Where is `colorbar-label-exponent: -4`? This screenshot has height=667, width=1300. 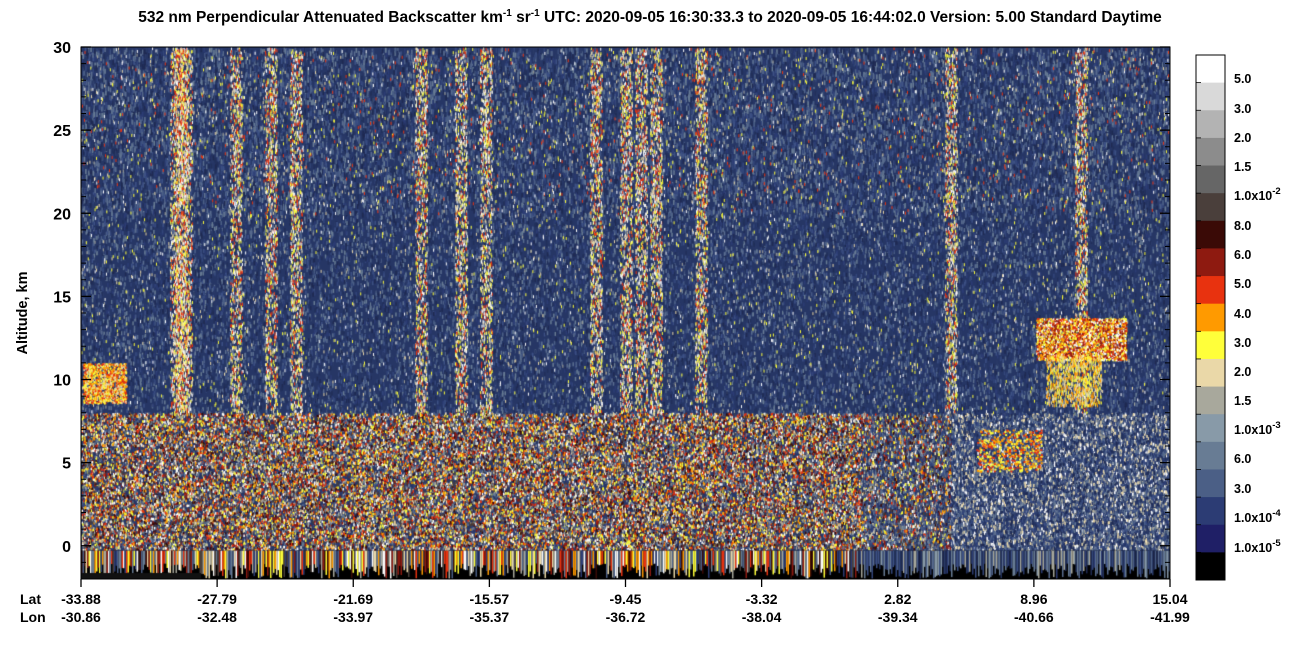 colorbar-label-exponent: -4 is located at coordinates (1276, 513).